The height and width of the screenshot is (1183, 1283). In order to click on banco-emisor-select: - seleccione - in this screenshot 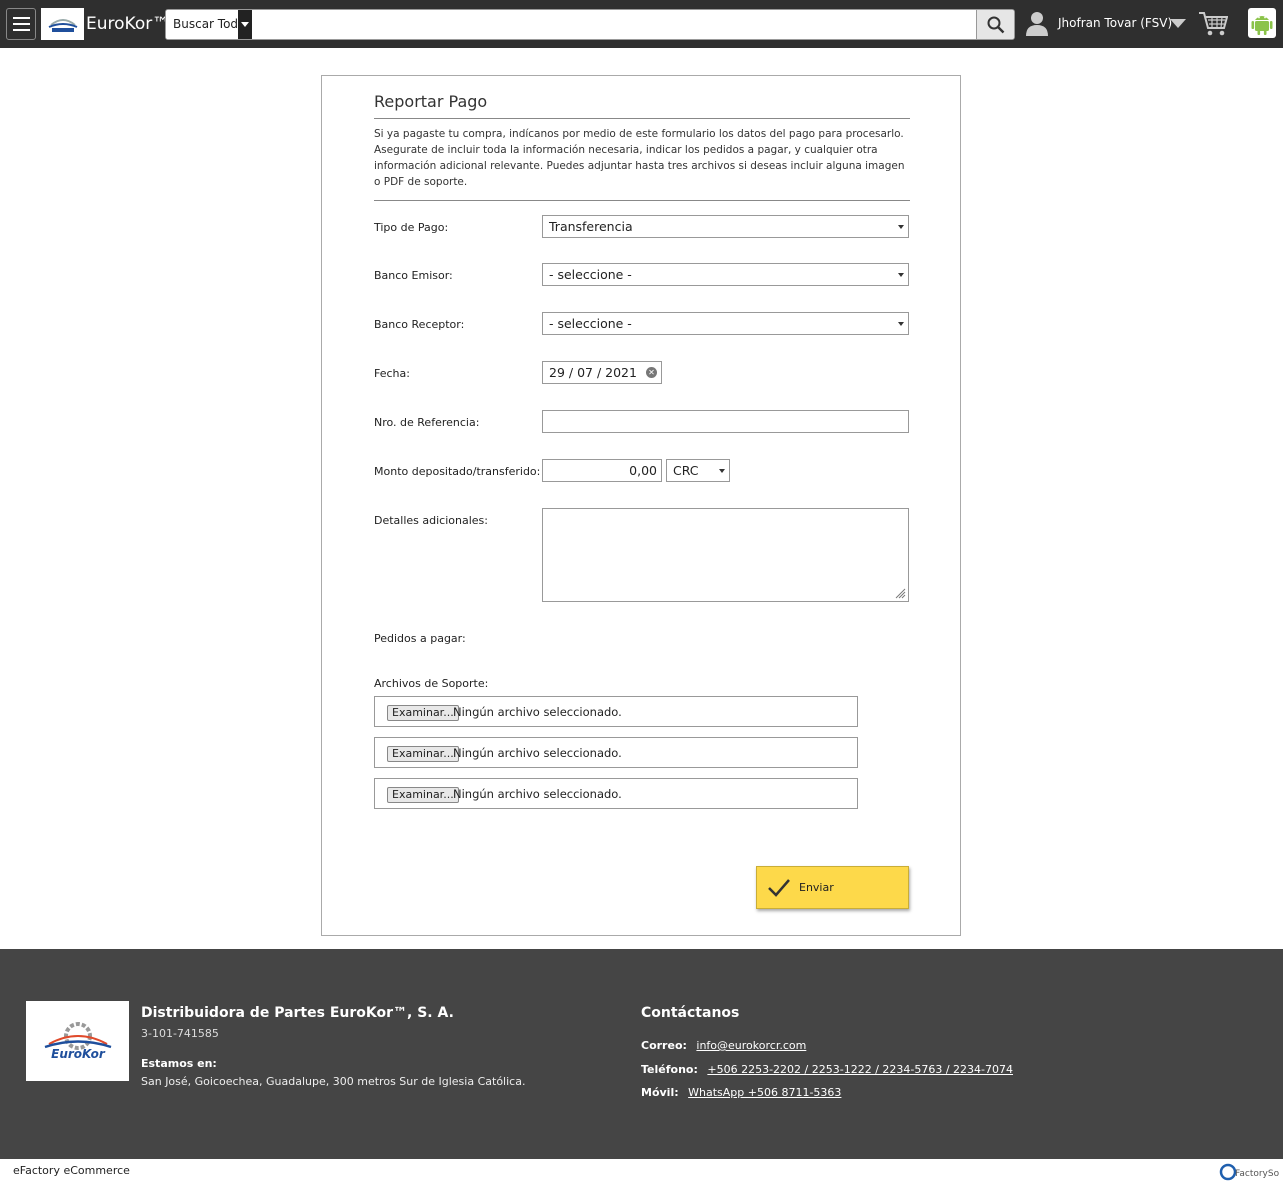, I will do `click(725, 274)`.